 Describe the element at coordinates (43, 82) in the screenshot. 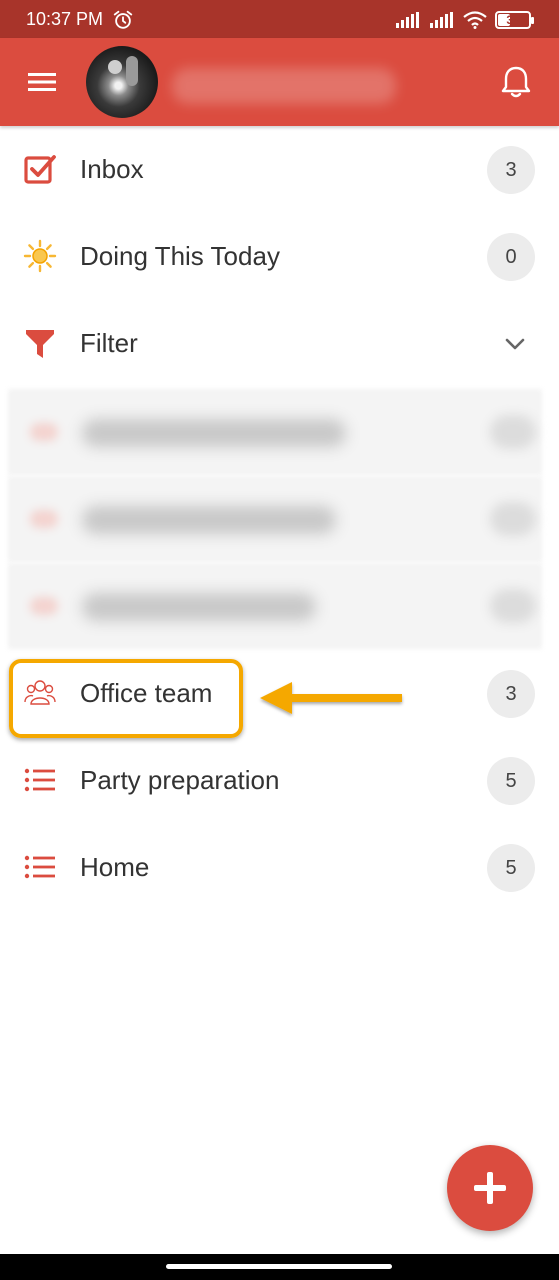

I see `menu-icon` at that location.